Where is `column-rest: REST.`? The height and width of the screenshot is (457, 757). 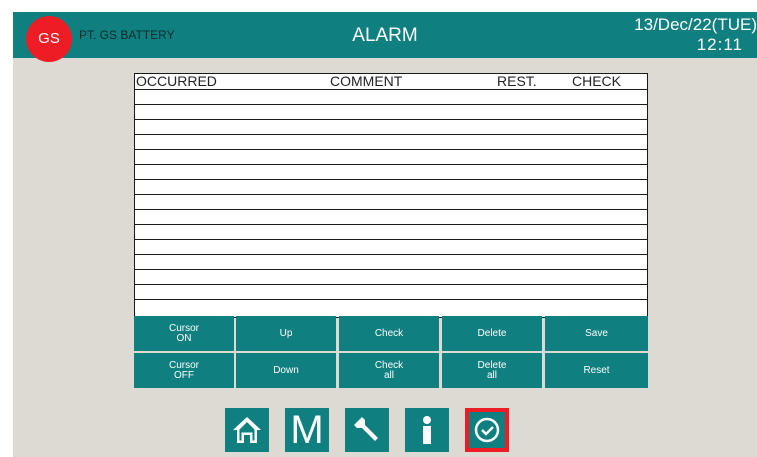 column-rest: REST. is located at coordinates (517, 81).